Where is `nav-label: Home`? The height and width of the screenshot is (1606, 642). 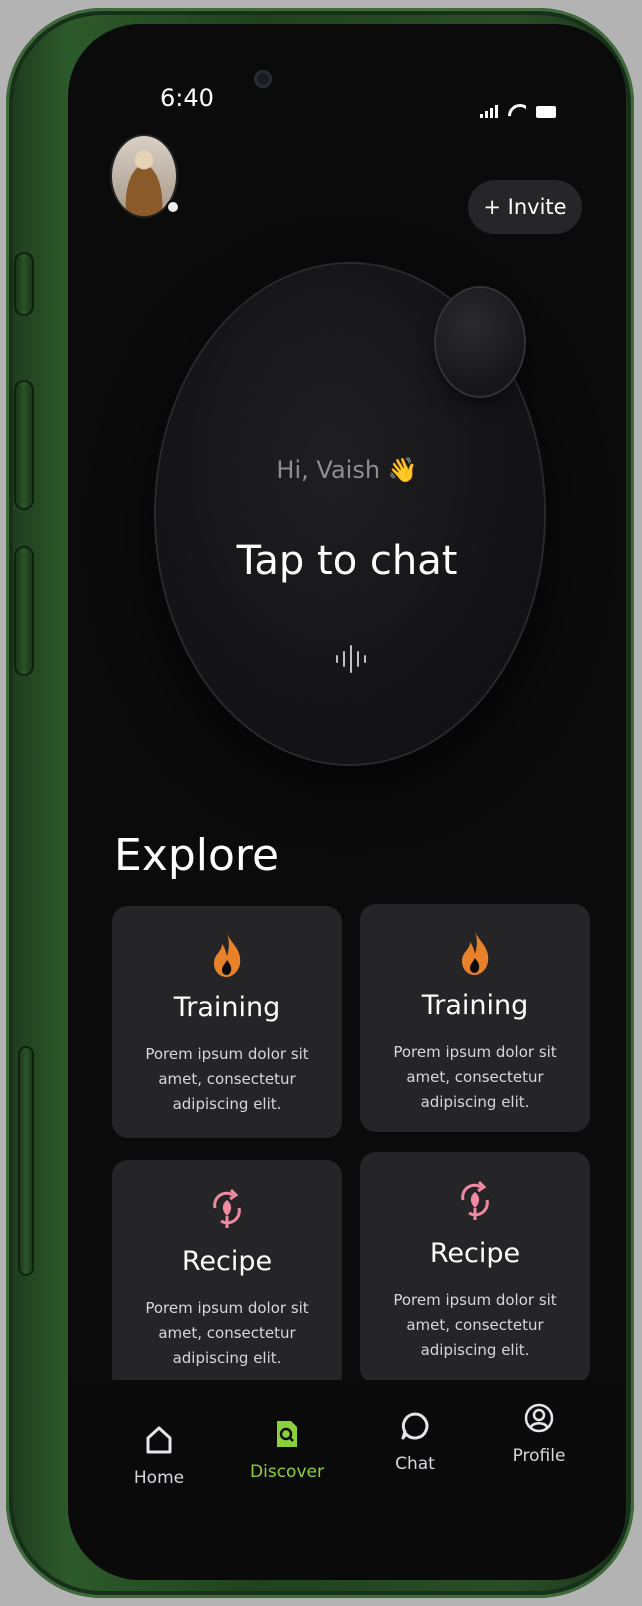
nav-label: Home is located at coordinates (159, 1478).